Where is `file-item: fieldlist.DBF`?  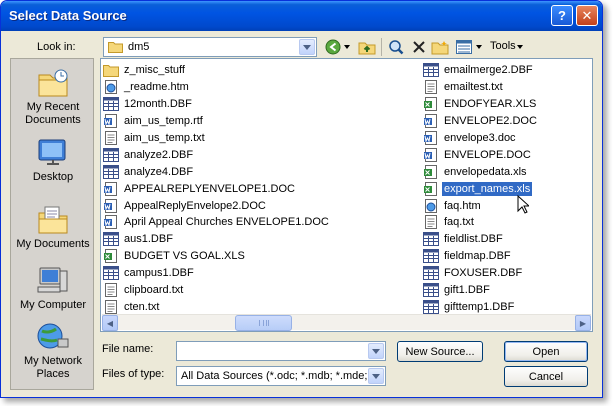
file-item: fieldlist.DBF is located at coordinates (481, 239).